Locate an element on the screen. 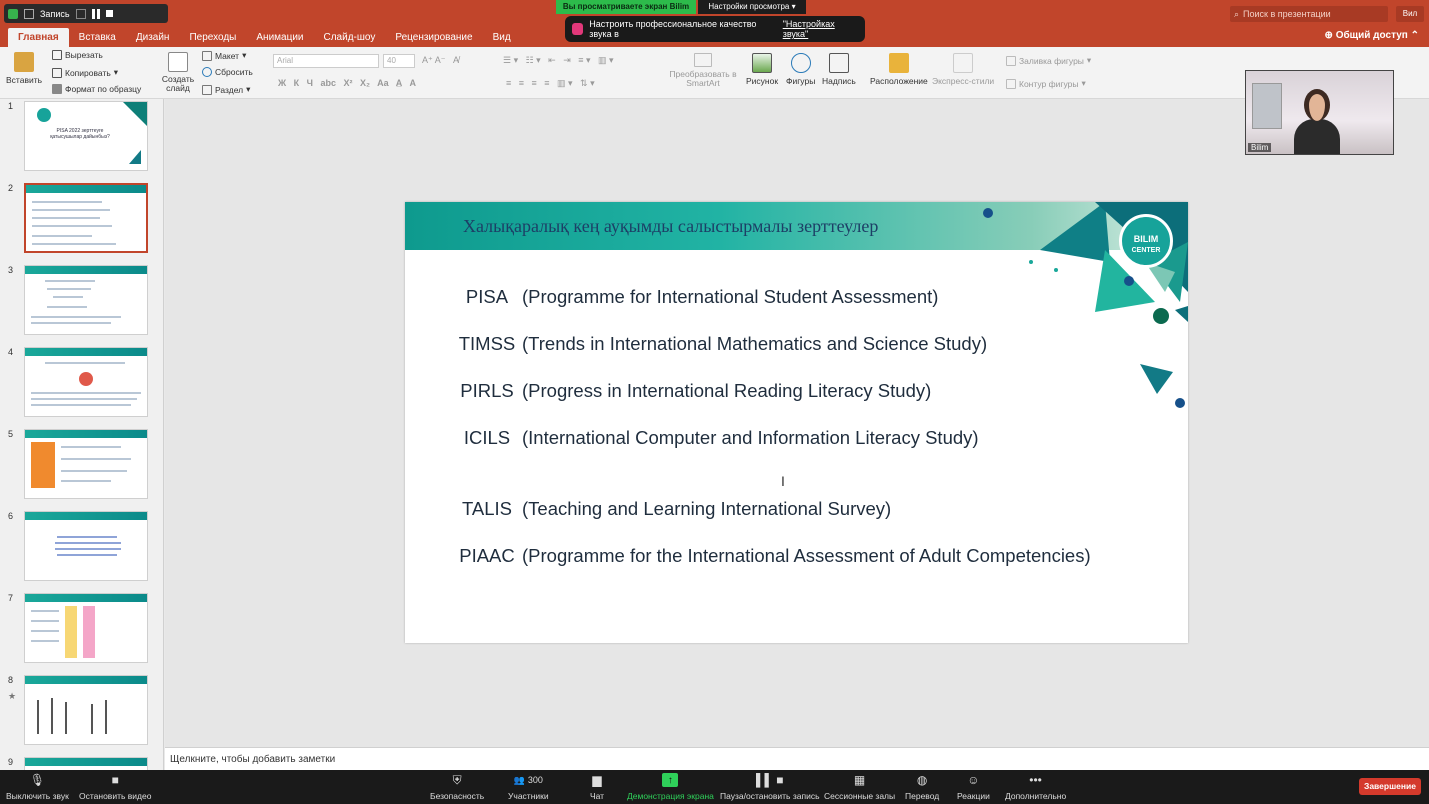  chat-icon: ▆ is located at coordinates (597, 780).